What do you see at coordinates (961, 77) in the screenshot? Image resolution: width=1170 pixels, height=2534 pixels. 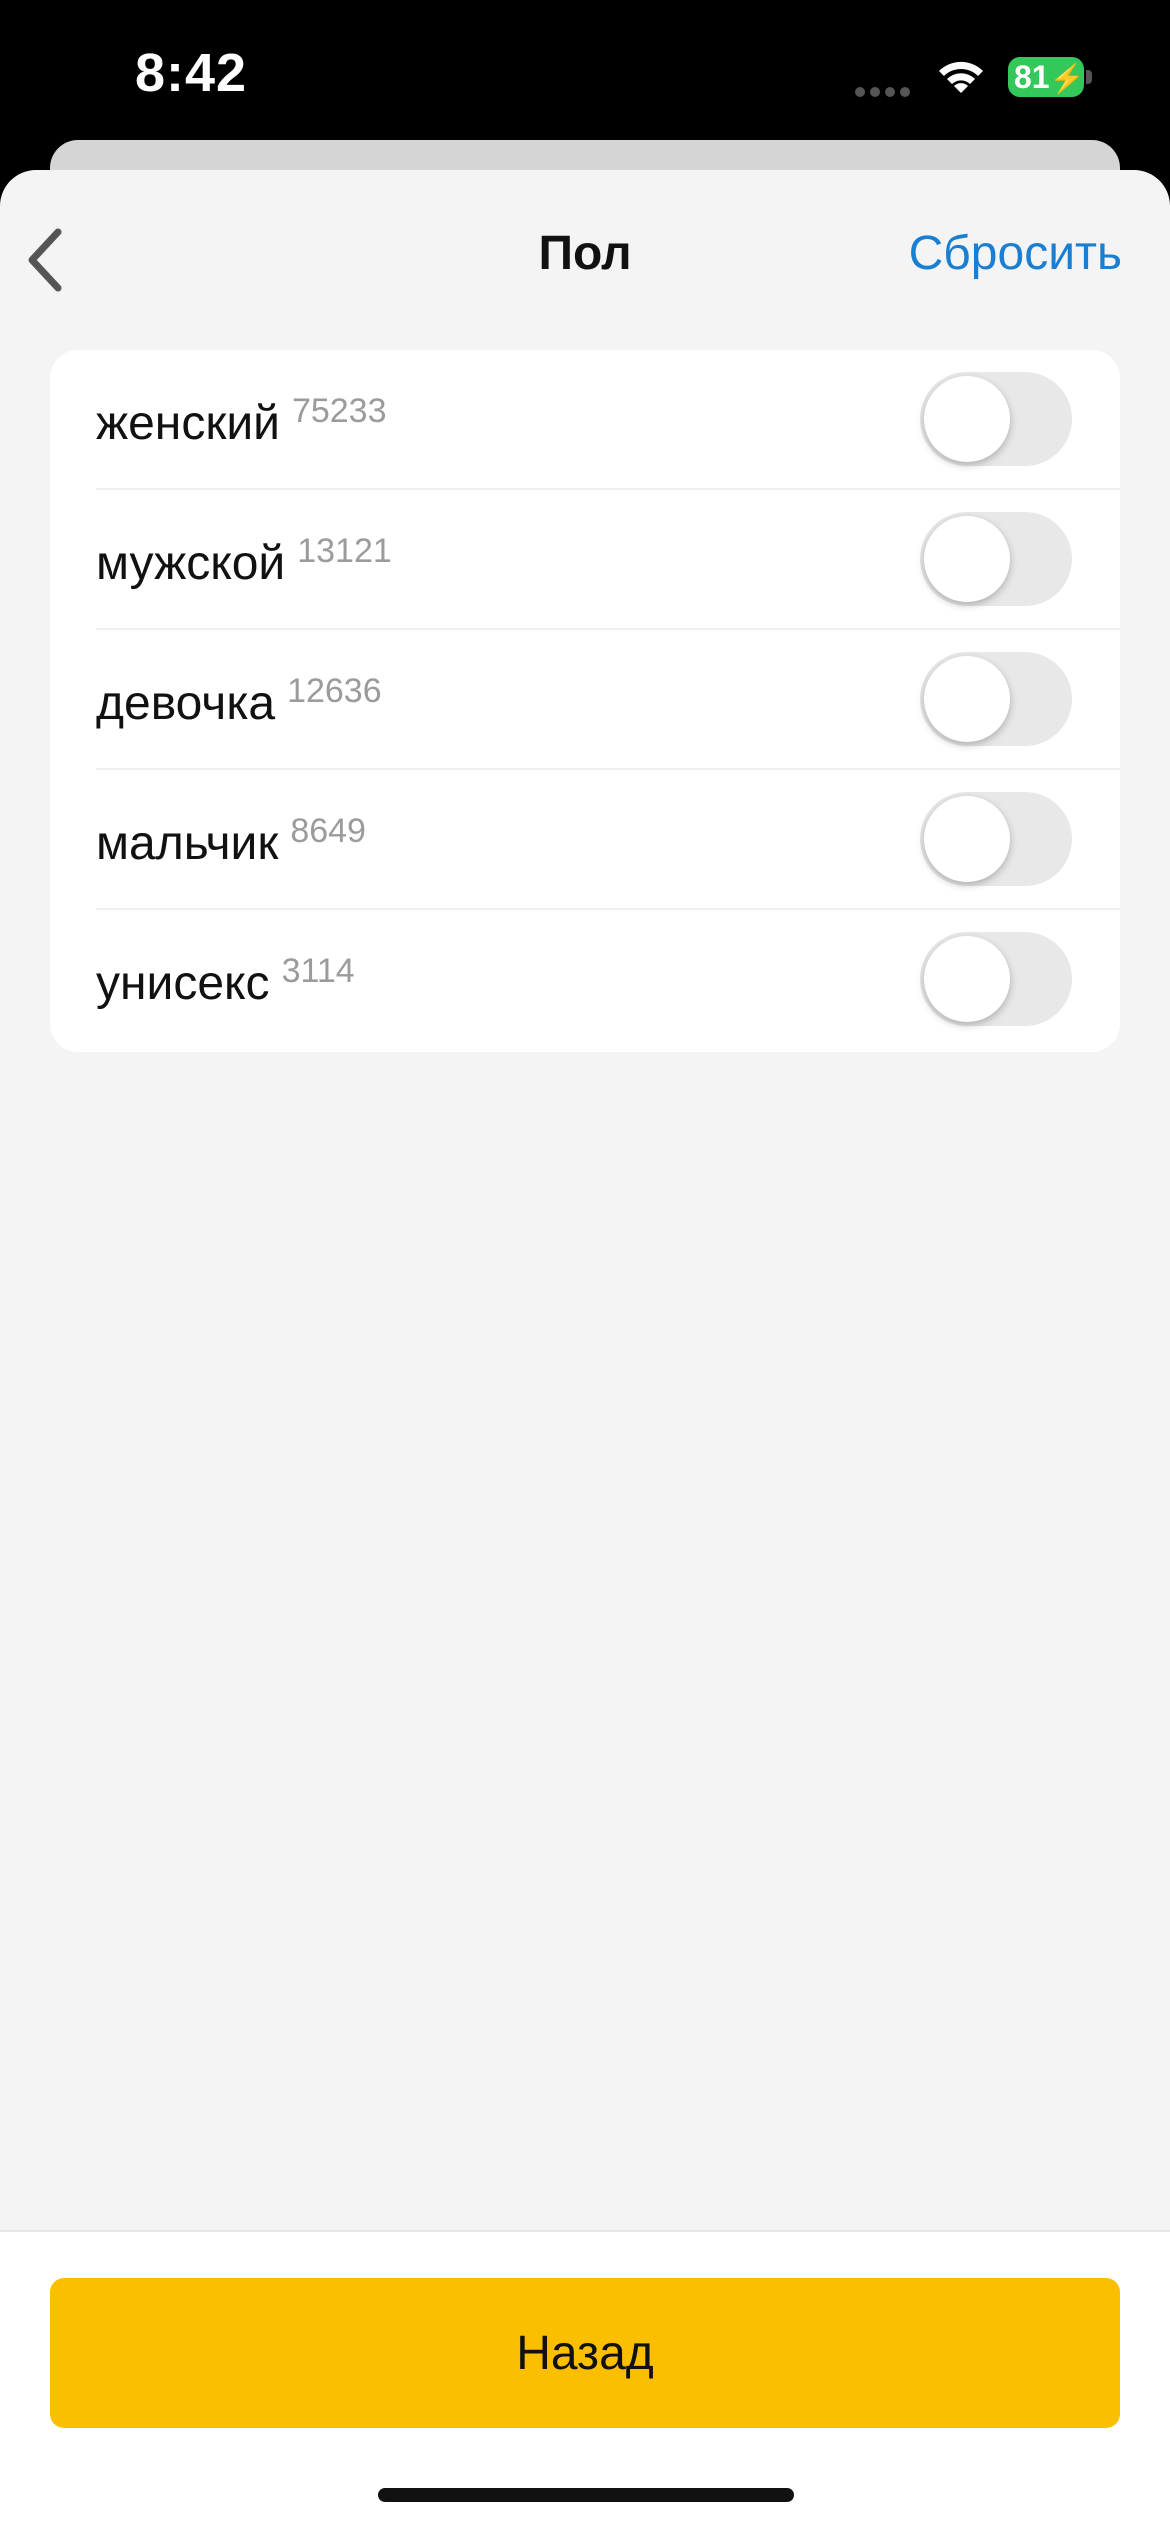 I see `wifi-icon` at bounding box center [961, 77].